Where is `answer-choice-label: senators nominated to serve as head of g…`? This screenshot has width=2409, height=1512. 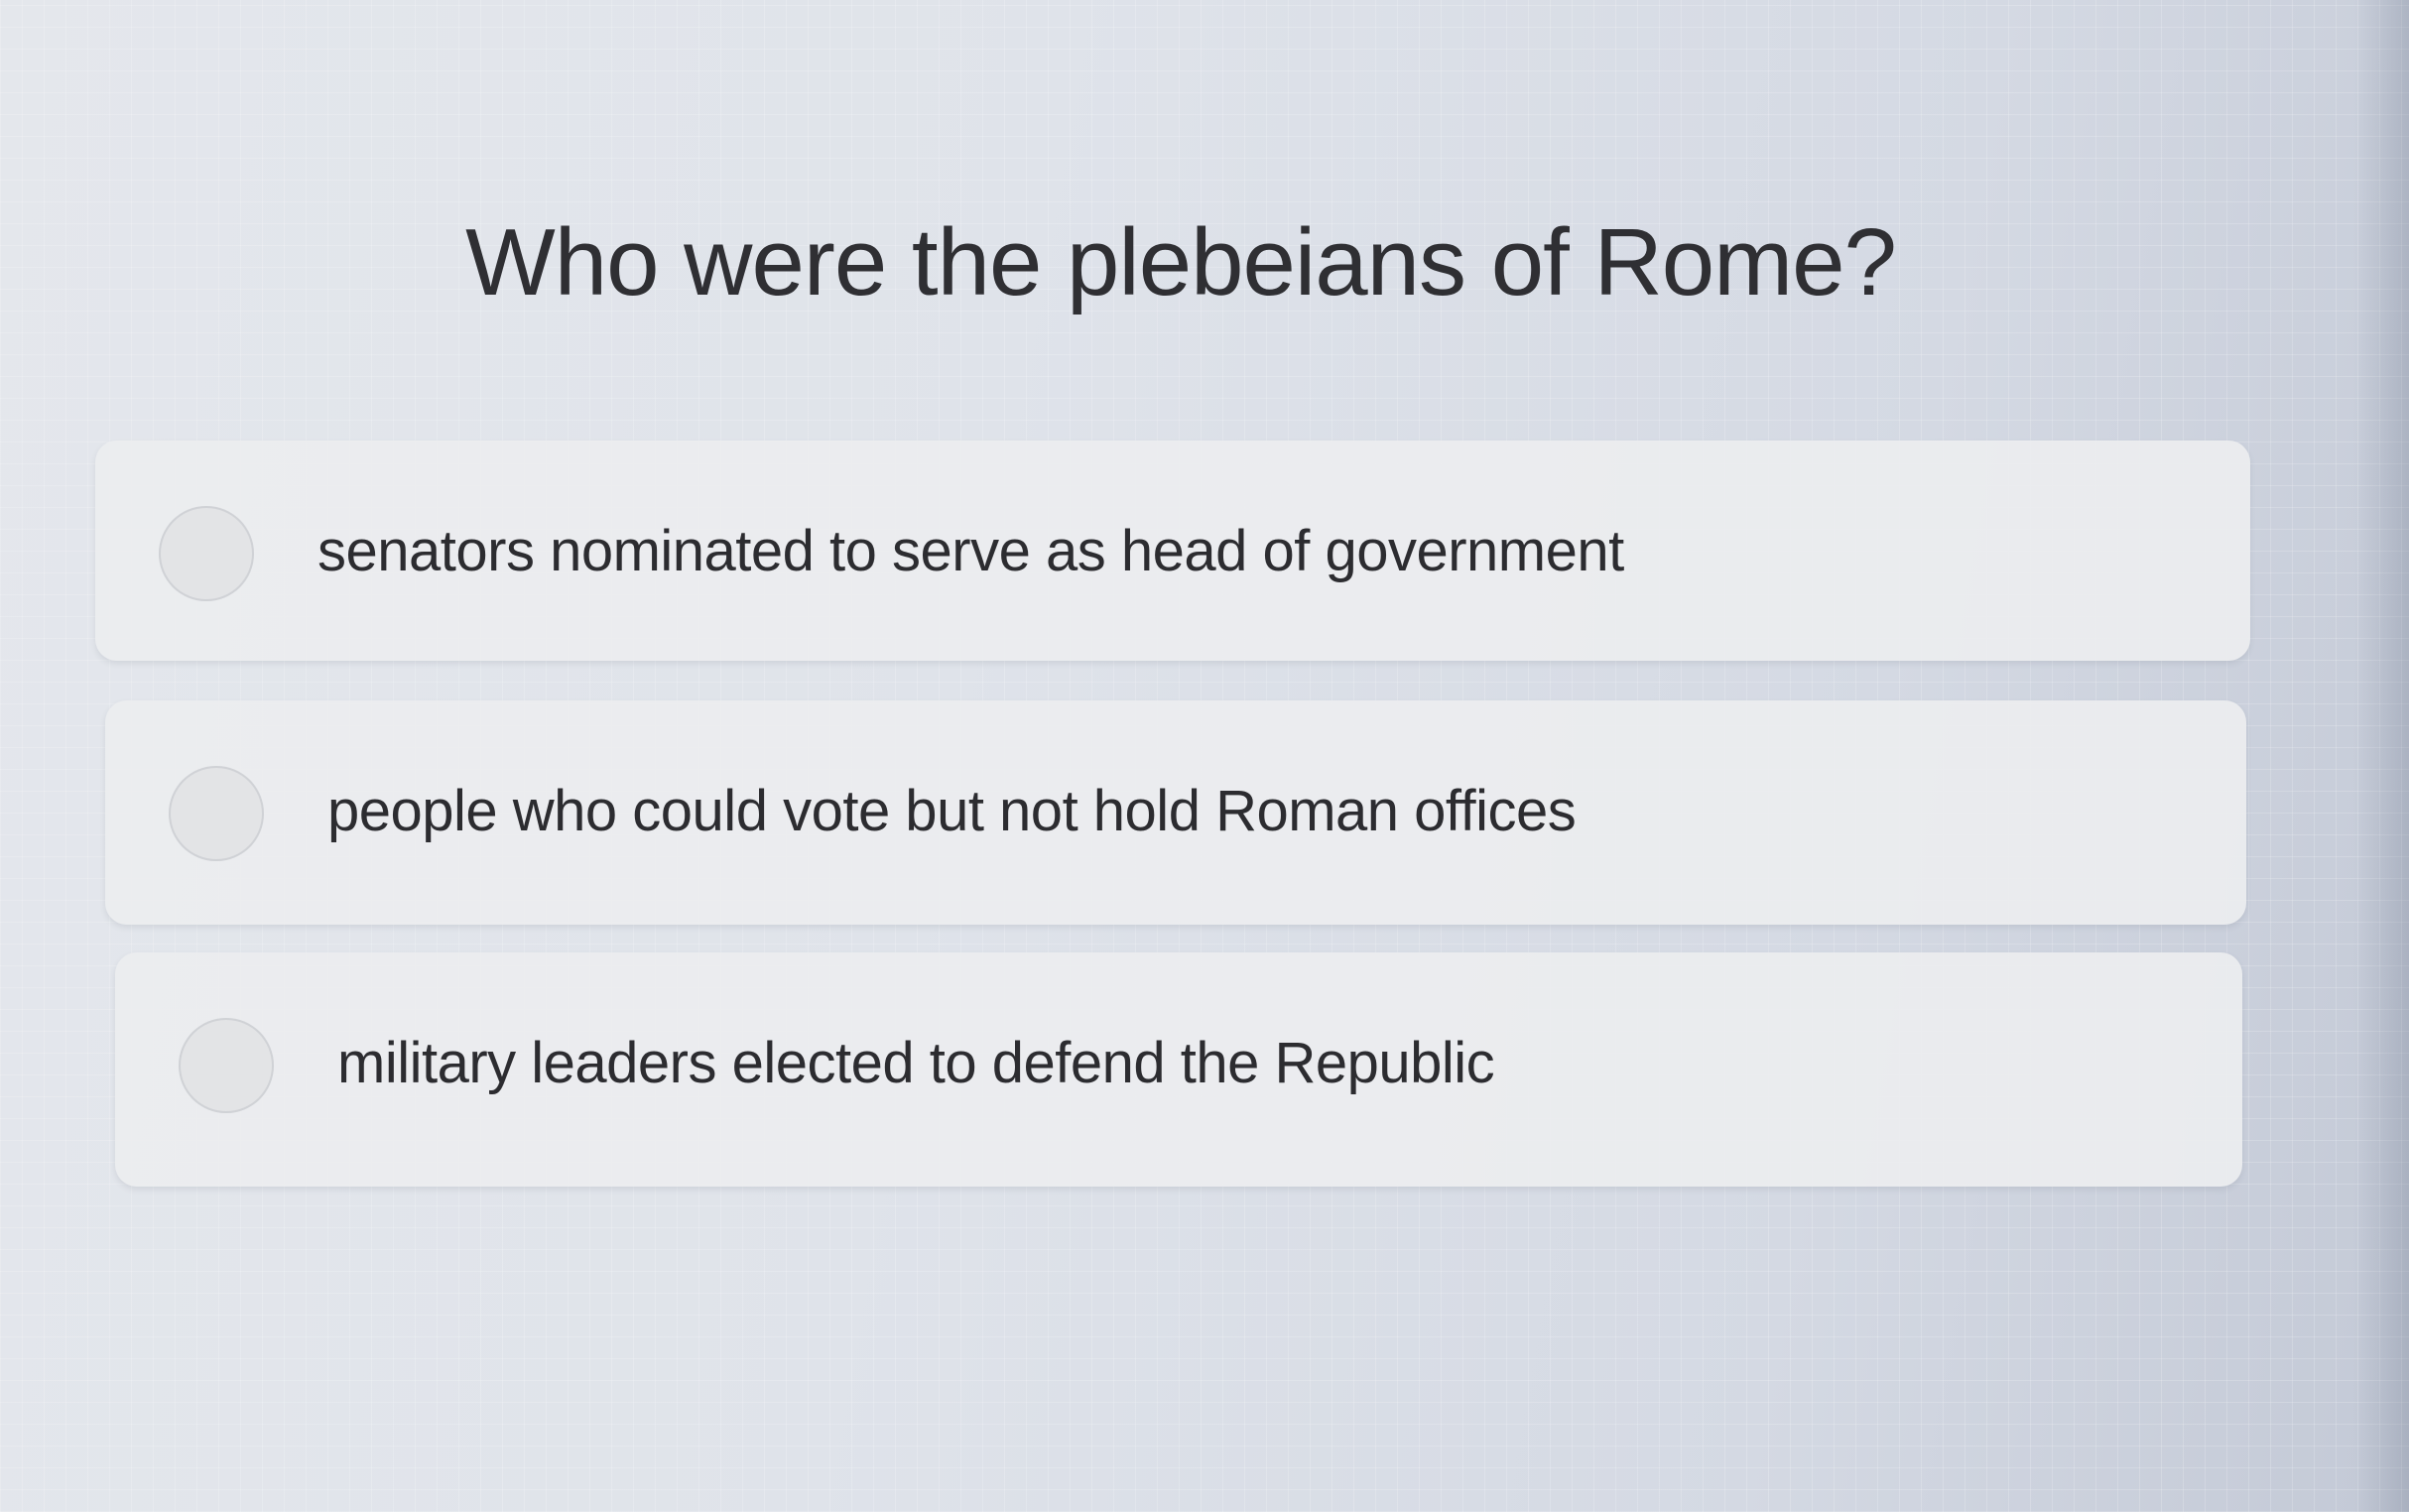
answer-choice-label: senators nominated to serve as head of g… is located at coordinates (971, 551).